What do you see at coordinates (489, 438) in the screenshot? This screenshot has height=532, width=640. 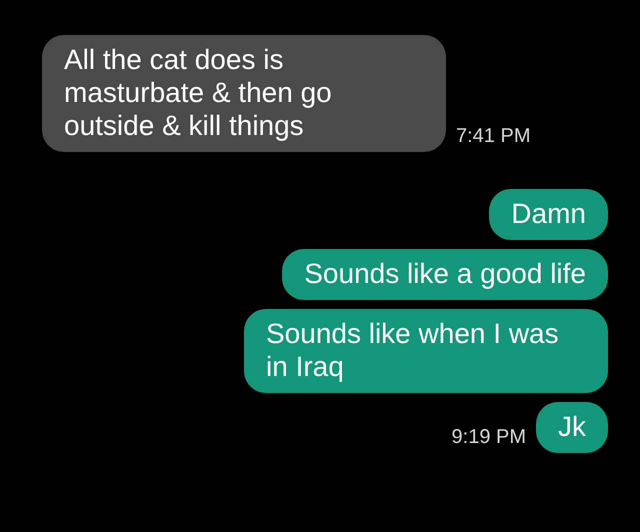 I see `message-time: 9:19 PM` at bounding box center [489, 438].